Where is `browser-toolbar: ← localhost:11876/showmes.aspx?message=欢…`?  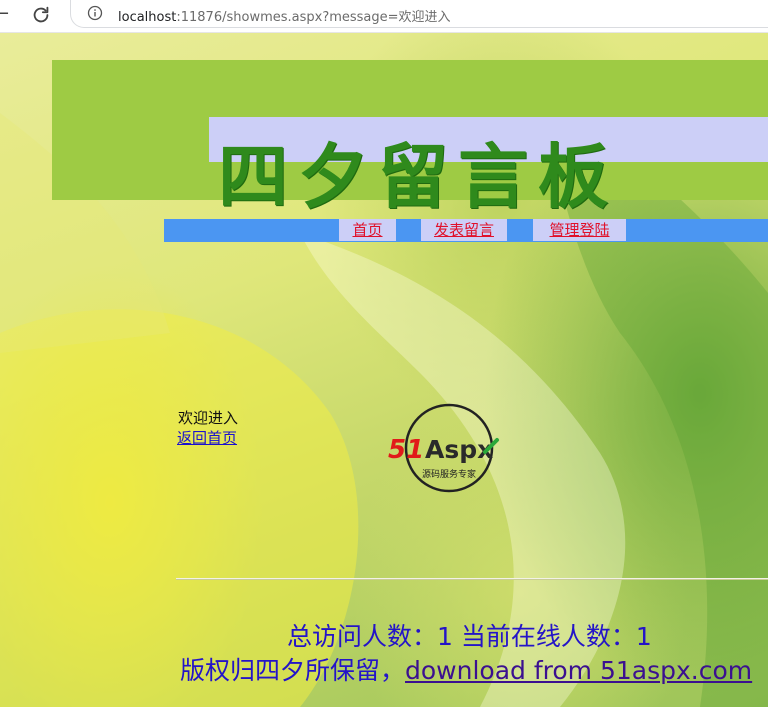 browser-toolbar: ← localhost:11876/showmes.aspx?message=欢… is located at coordinates (384, 16).